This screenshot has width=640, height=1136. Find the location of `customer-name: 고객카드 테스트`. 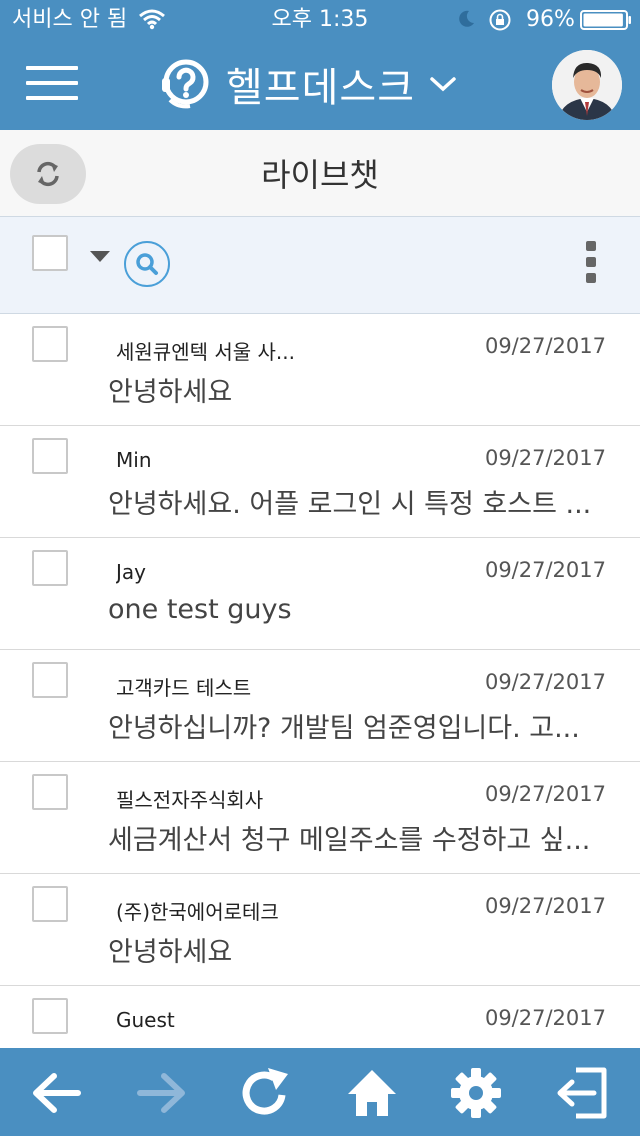

customer-name: 고객카드 테스트 is located at coordinates (184, 688).